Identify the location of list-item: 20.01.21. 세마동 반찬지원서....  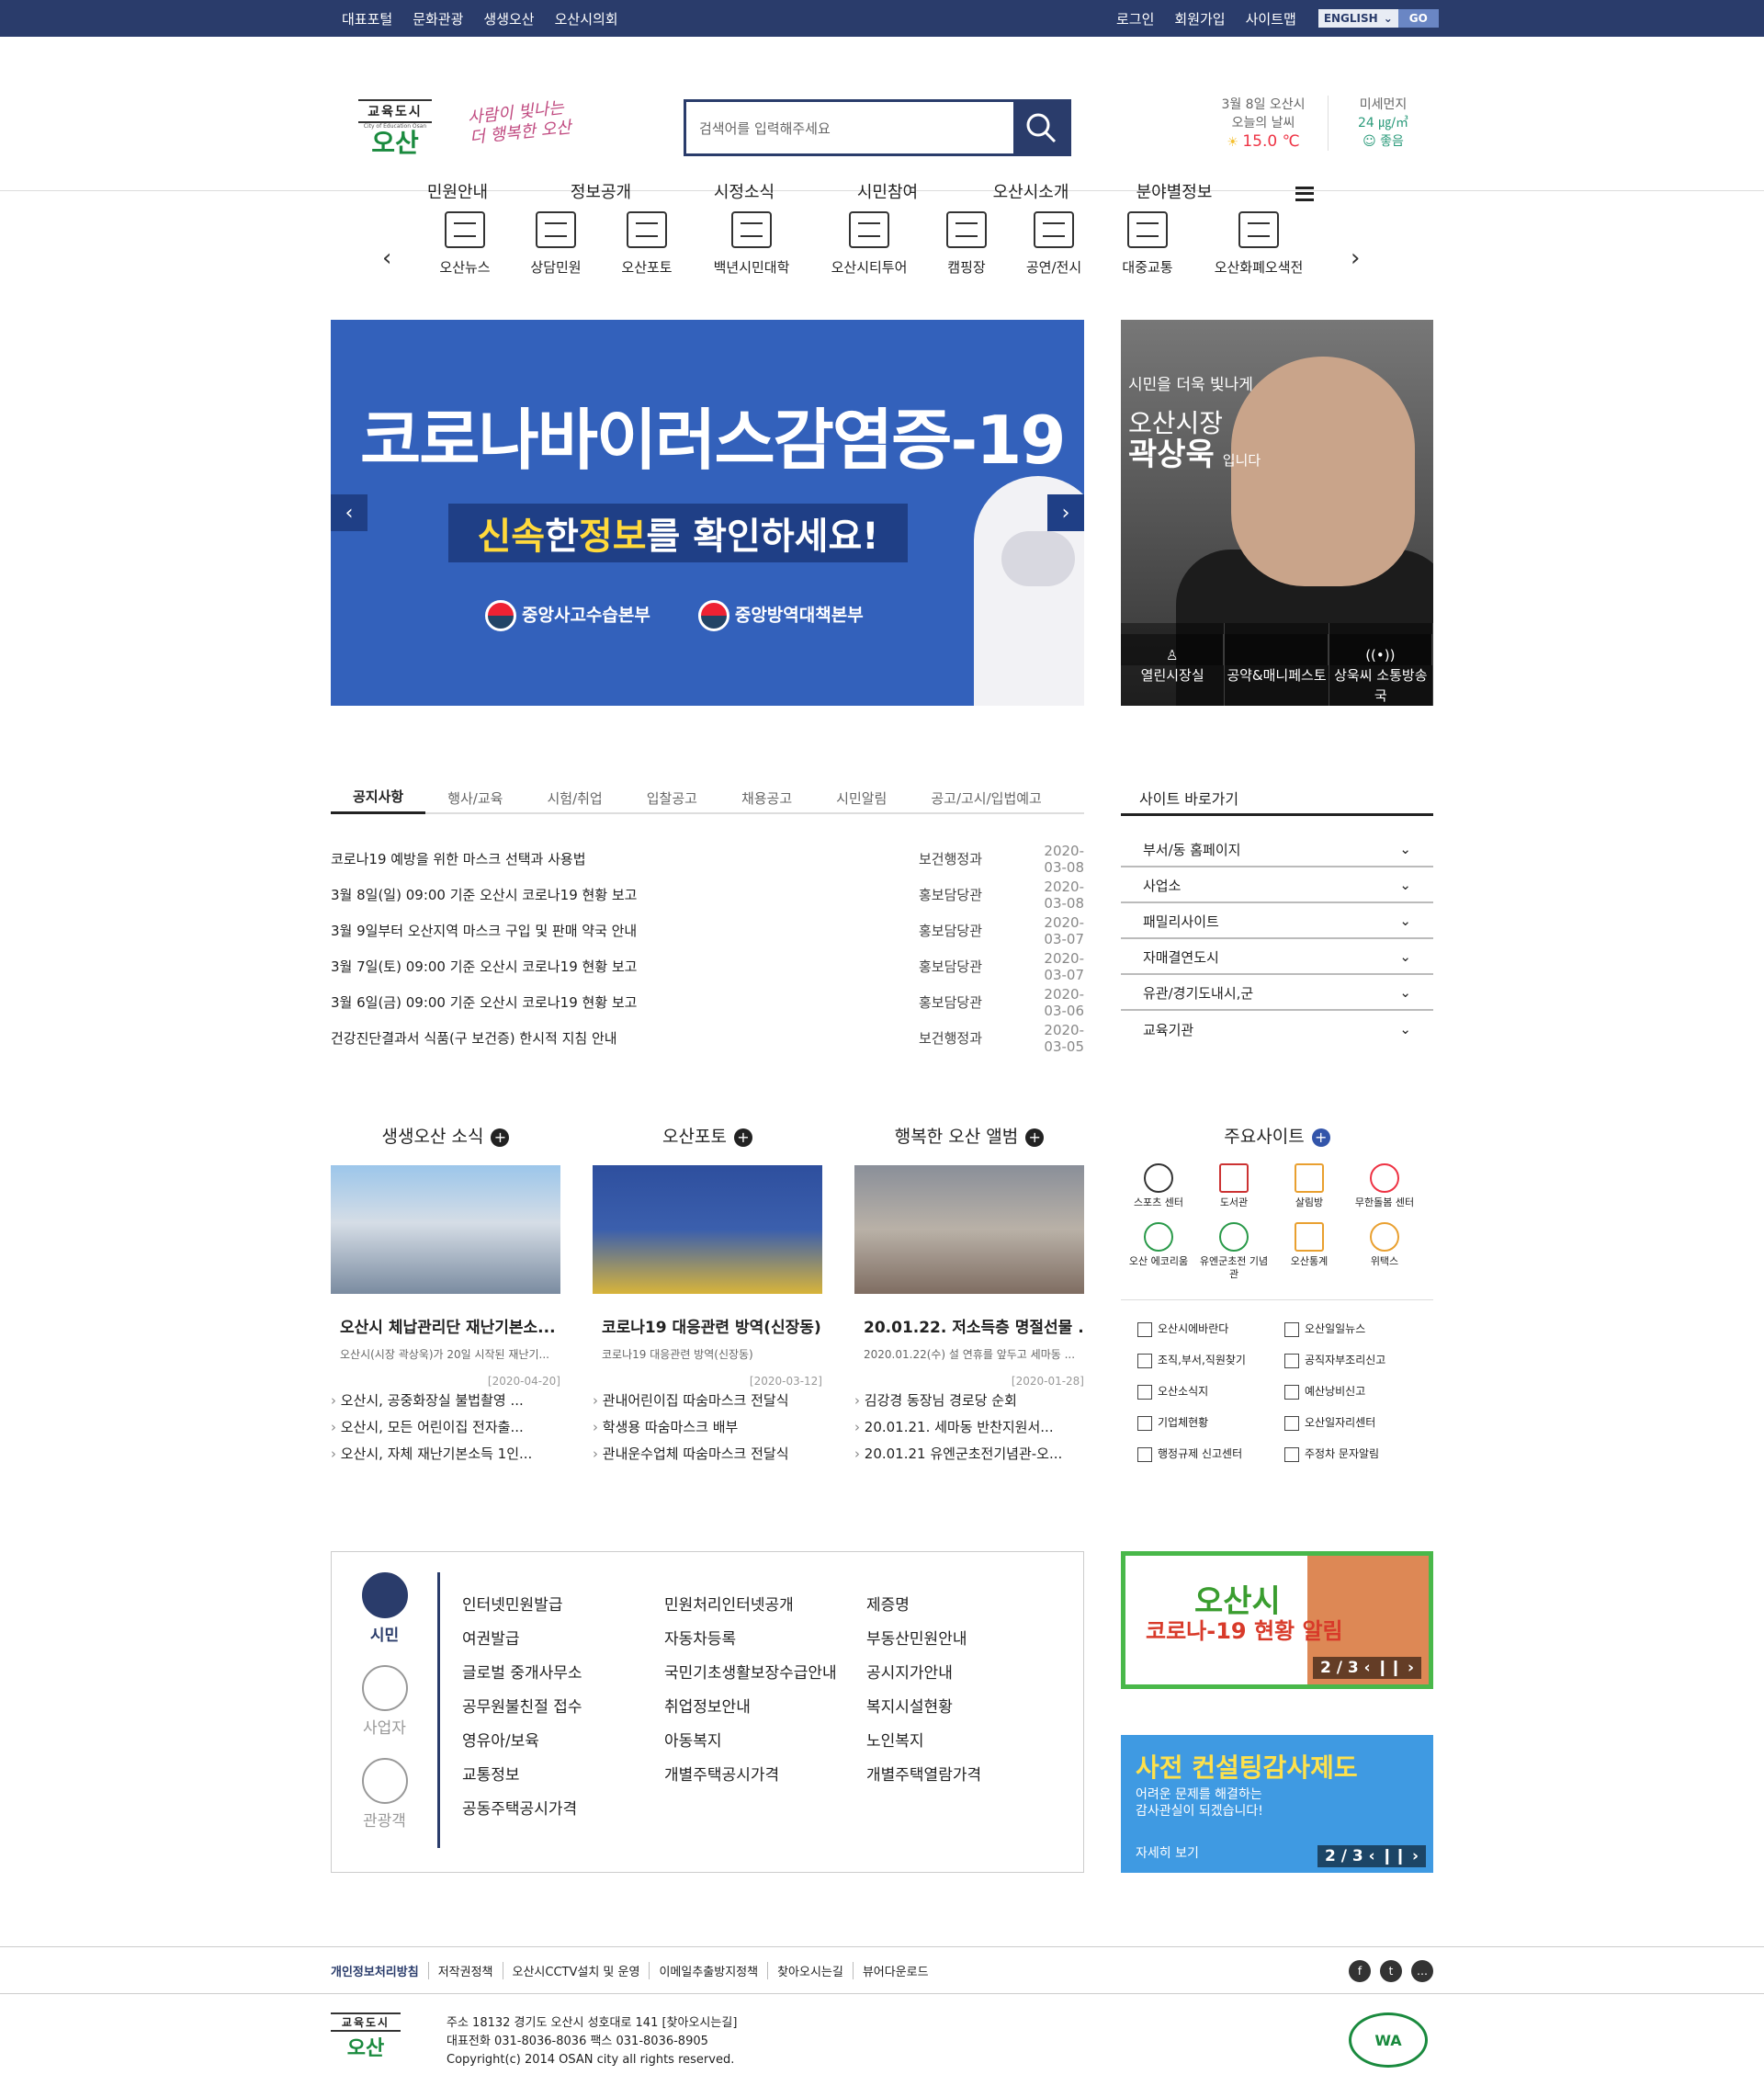
(969, 1427).